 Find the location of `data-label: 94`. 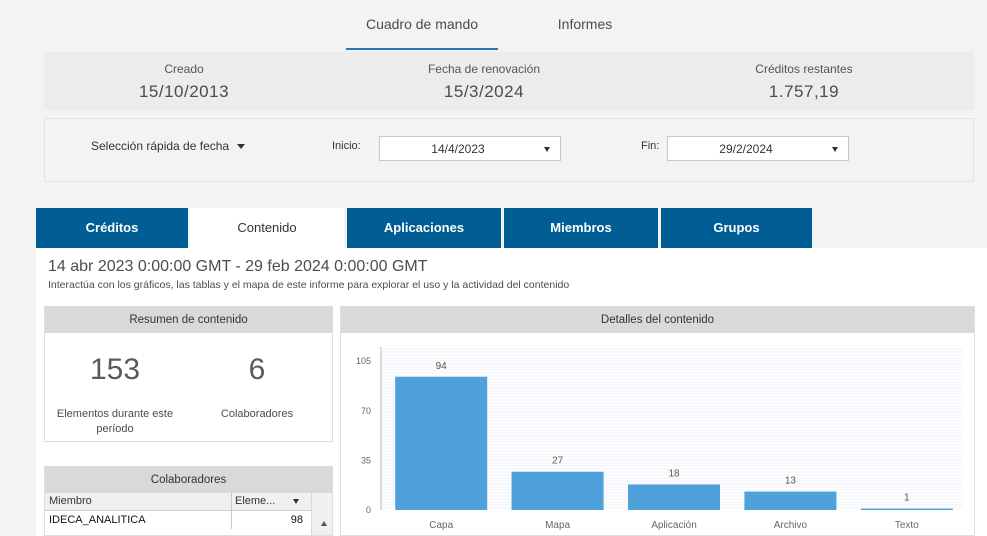

data-label: 94 is located at coordinates (442, 366).